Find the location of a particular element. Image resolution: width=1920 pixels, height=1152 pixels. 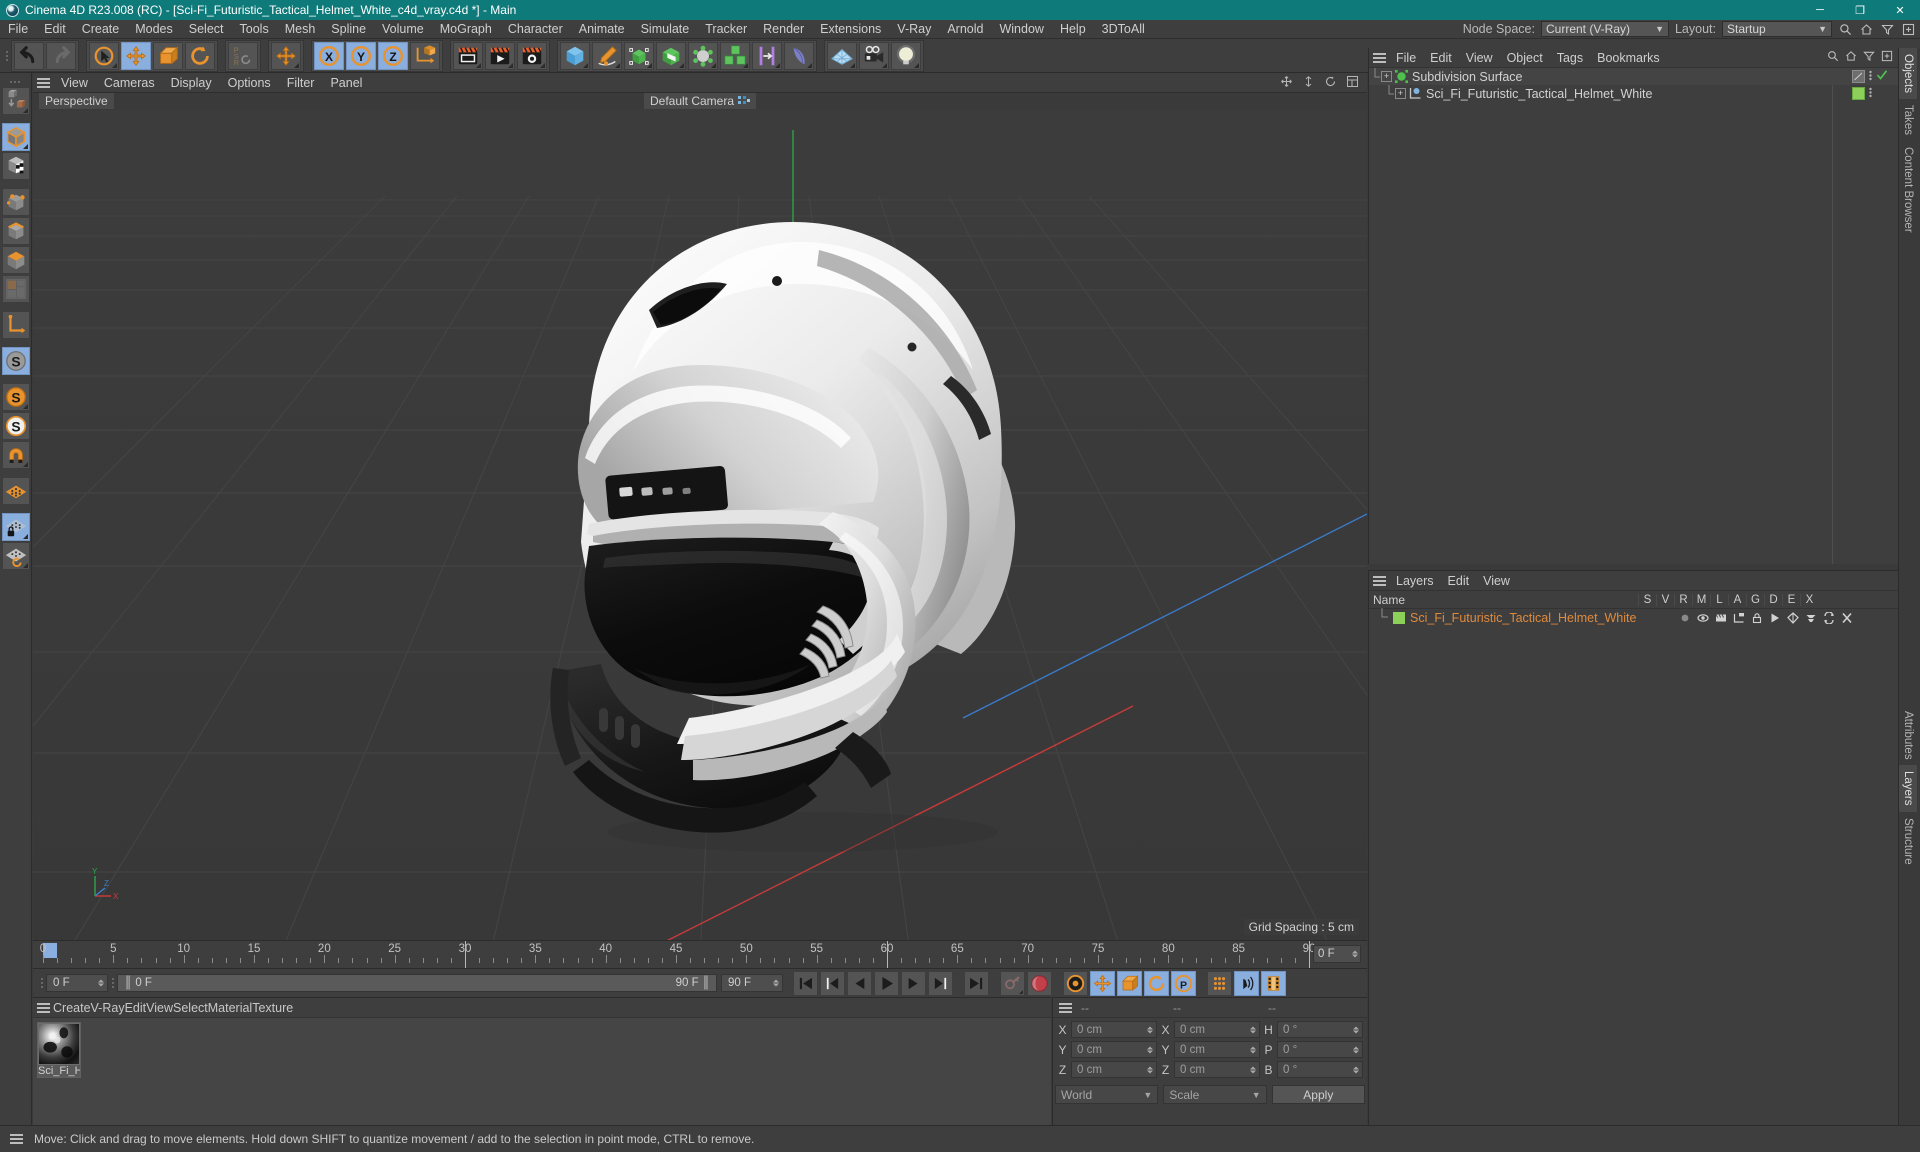

material-menu-material: Material is located at coordinates (230, 1008).